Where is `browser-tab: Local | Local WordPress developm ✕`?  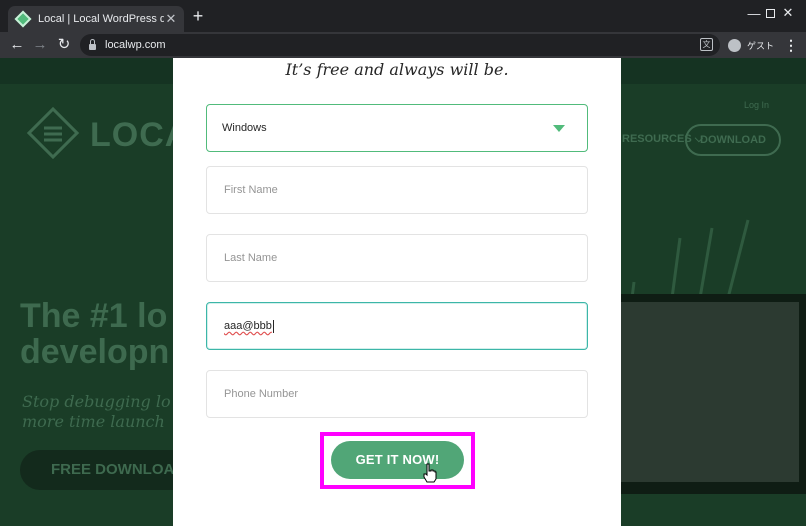 browser-tab: Local | Local WordPress developm ✕ is located at coordinates (96, 19).